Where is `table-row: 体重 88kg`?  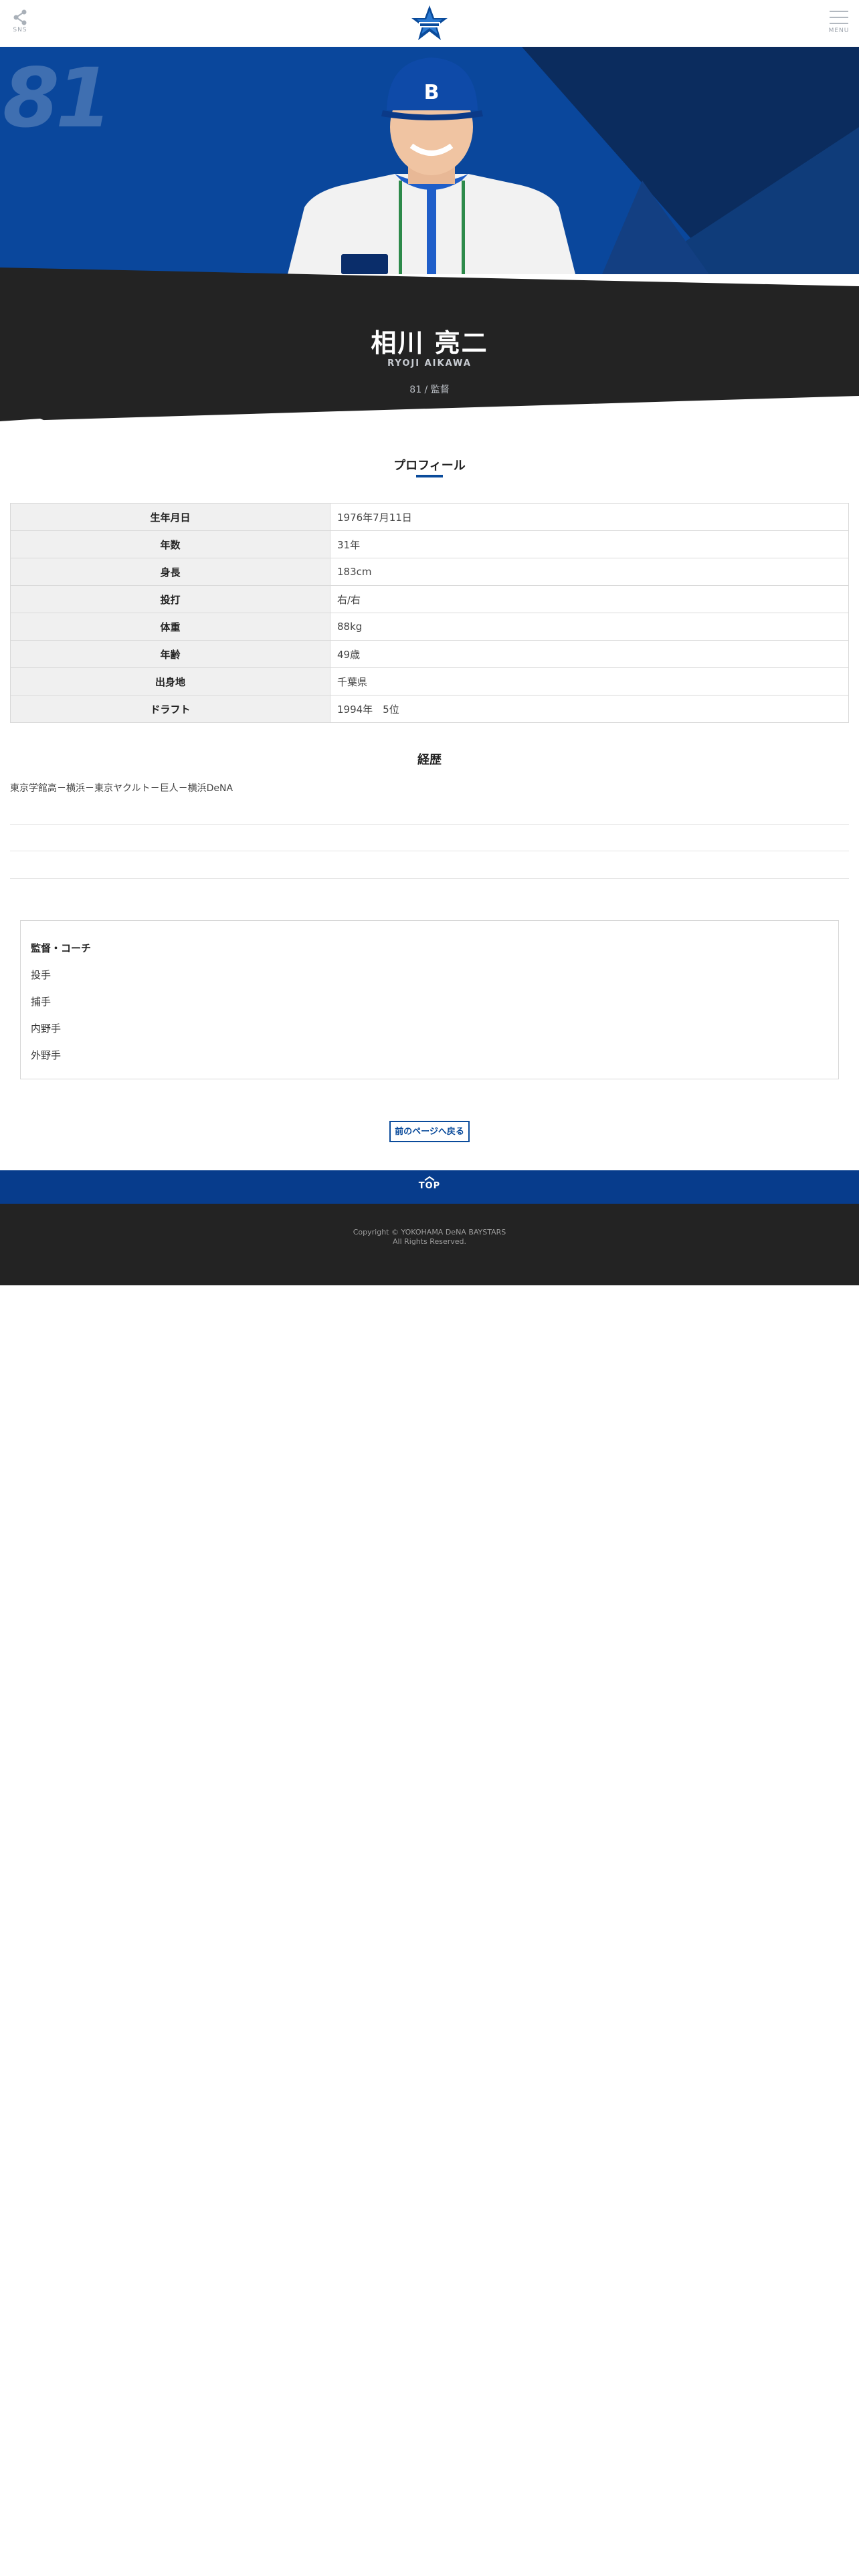 table-row: 体重 88kg is located at coordinates (429, 627).